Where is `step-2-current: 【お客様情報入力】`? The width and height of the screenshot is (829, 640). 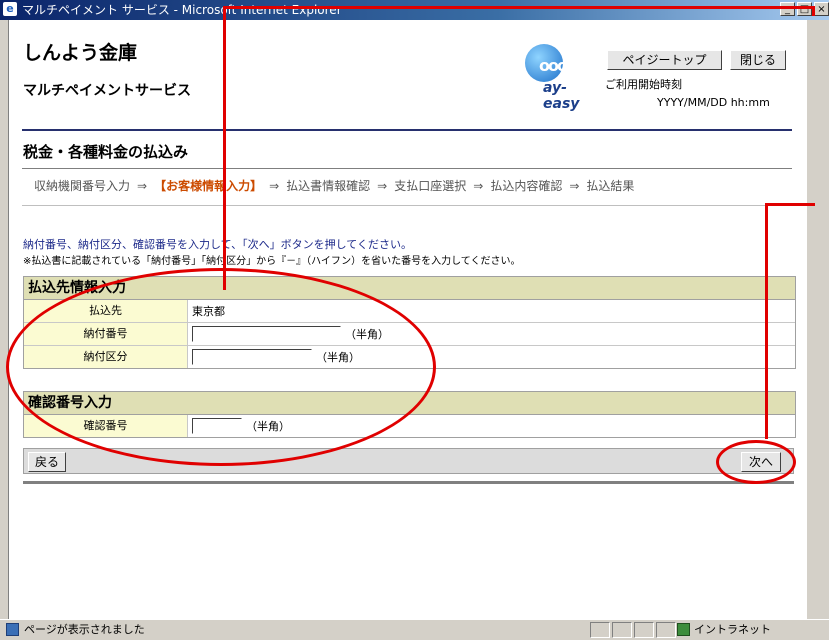 step-2-current: 【お客様情報入力】 is located at coordinates (208, 186).